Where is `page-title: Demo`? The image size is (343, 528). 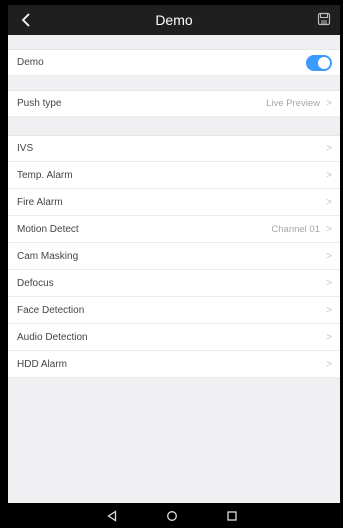
page-title: Demo is located at coordinates (174, 20).